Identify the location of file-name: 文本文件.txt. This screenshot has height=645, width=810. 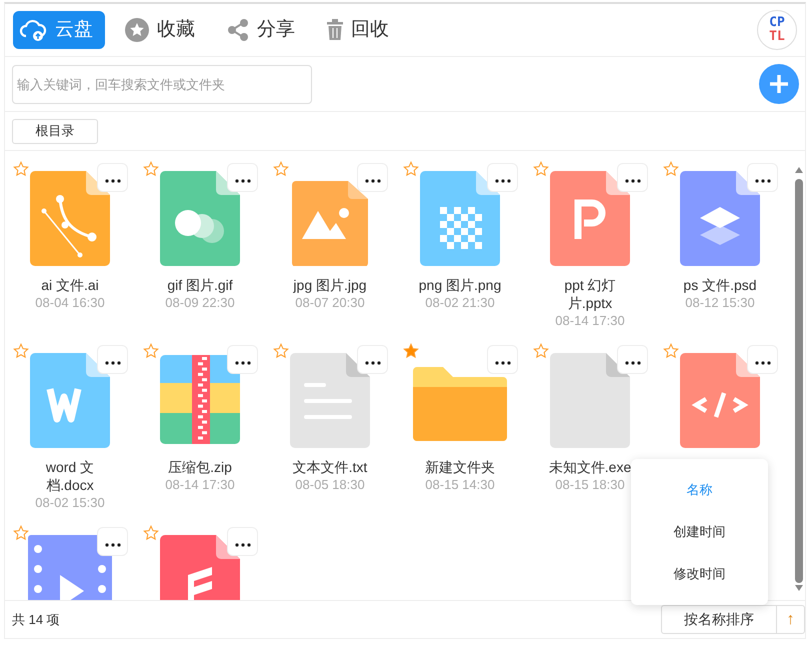
(330, 467).